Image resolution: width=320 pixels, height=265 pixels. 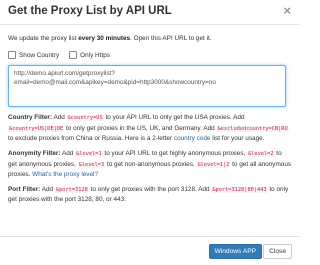 I want to click on close-button: Close, so click(x=277, y=251).